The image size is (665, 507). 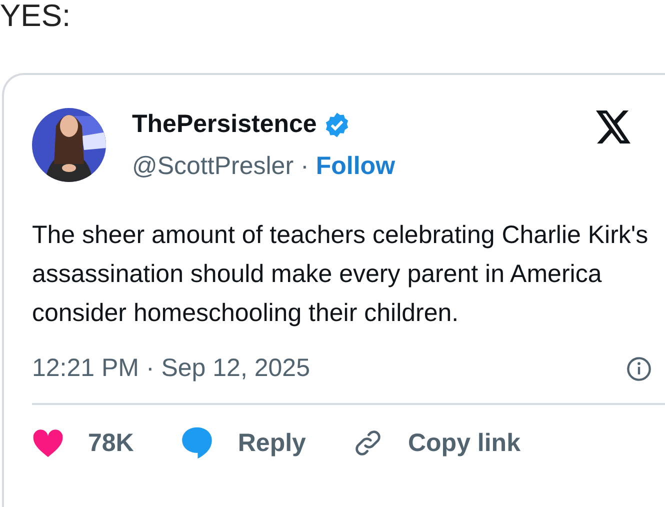 What do you see at coordinates (224, 124) in the screenshot?
I see `display-name: ThePersistence` at bounding box center [224, 124].